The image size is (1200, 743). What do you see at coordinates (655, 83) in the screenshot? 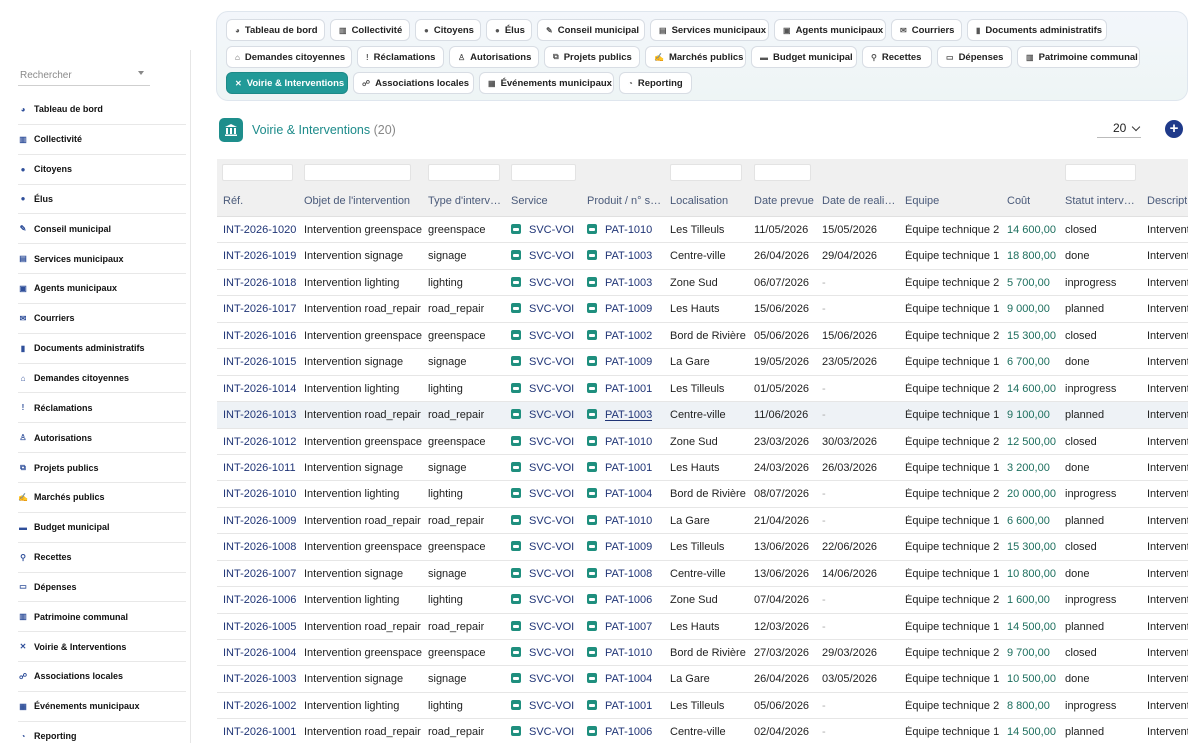
I see `tab: ◔ Reporting` at bounding box center [655, 83].